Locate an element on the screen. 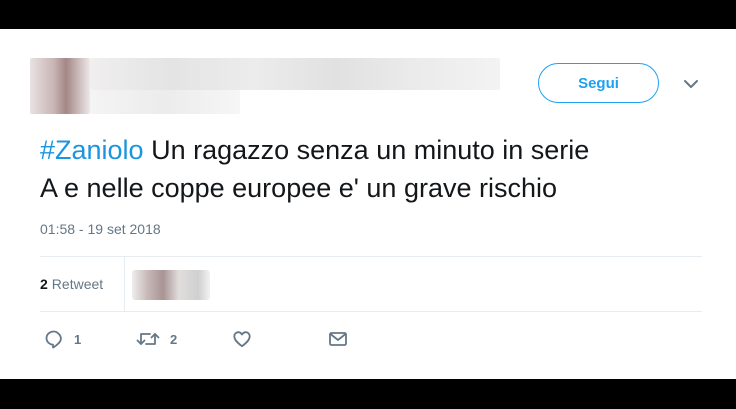 The height and width of the screenshot is (409, 736). reply-button: 1 is located at coordinates (62, 339).